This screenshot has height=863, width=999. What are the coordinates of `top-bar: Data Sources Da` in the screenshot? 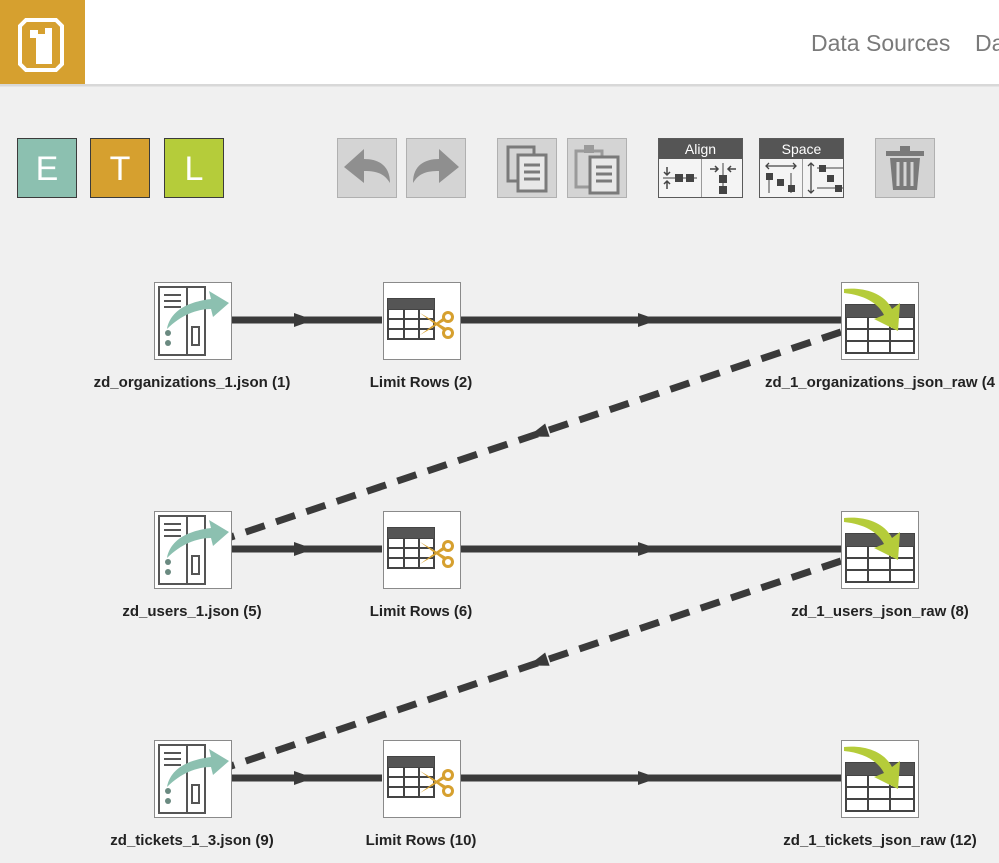 It's located at (499, 43).